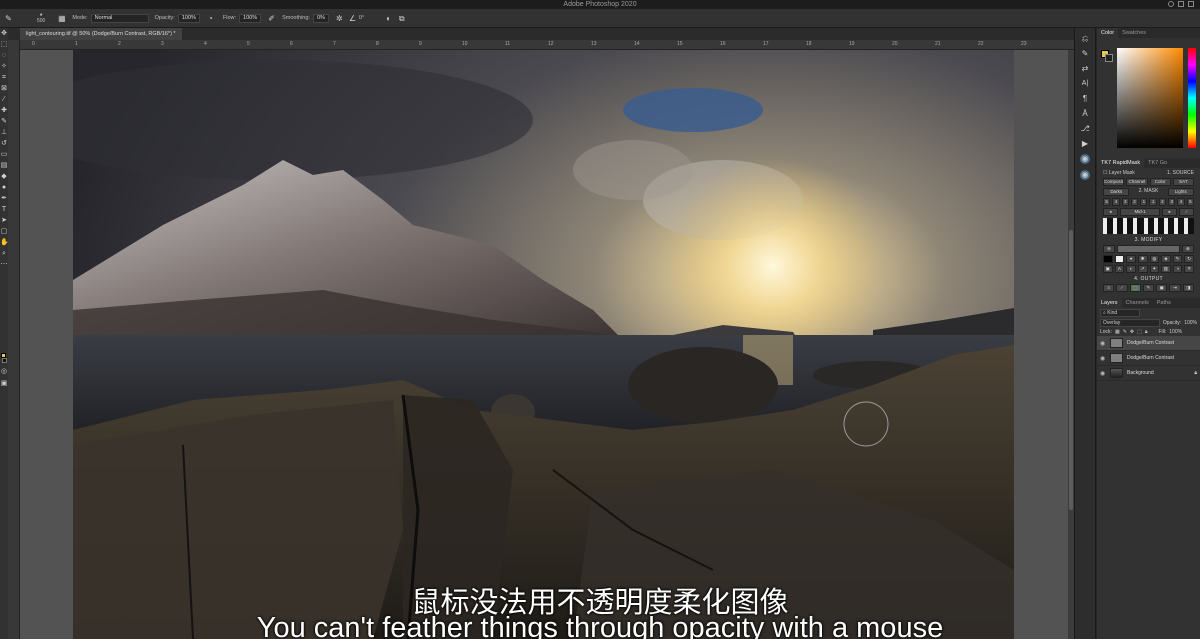 This screenshot has height=639, width=1200. What do you see at coordinates (1110, 212) in the screenshot?
I see `midtones-minus-button: ◂` at bounding box center [1110, 212].